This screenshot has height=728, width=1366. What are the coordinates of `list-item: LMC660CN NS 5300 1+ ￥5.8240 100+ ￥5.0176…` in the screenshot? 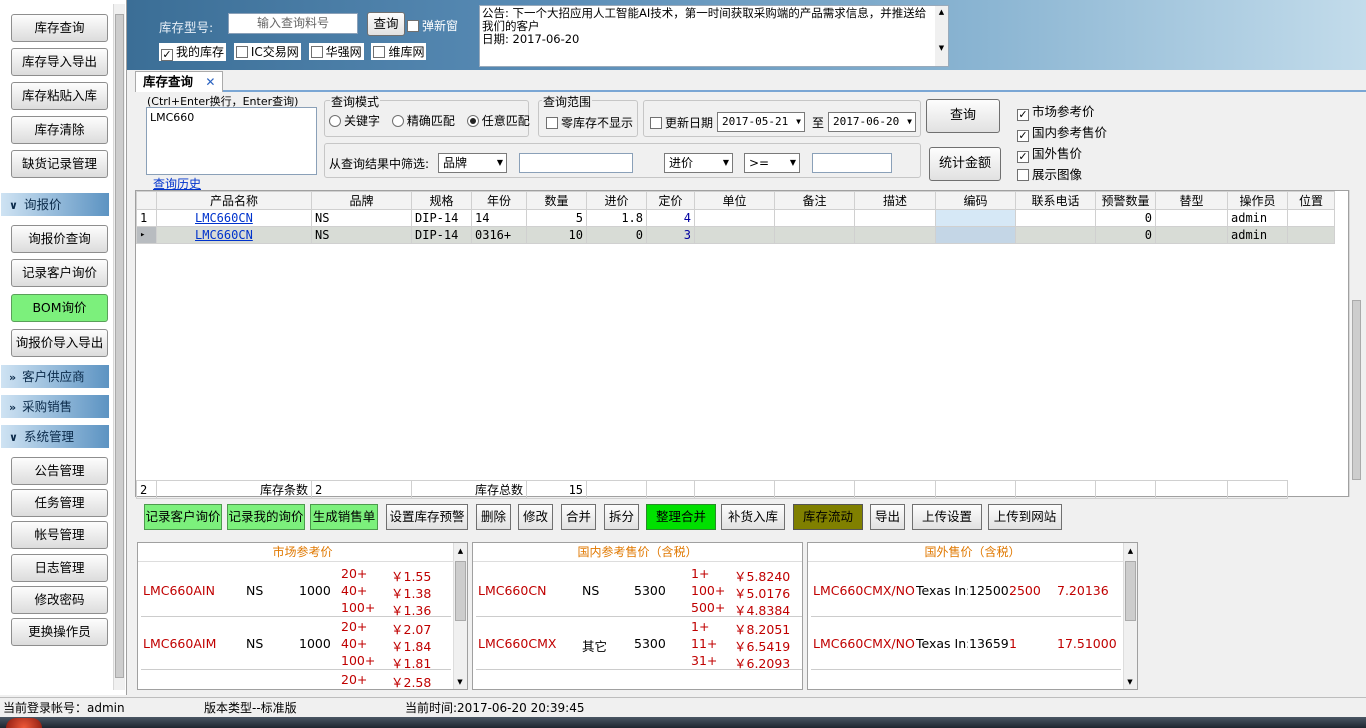 It's located at (639, 591).